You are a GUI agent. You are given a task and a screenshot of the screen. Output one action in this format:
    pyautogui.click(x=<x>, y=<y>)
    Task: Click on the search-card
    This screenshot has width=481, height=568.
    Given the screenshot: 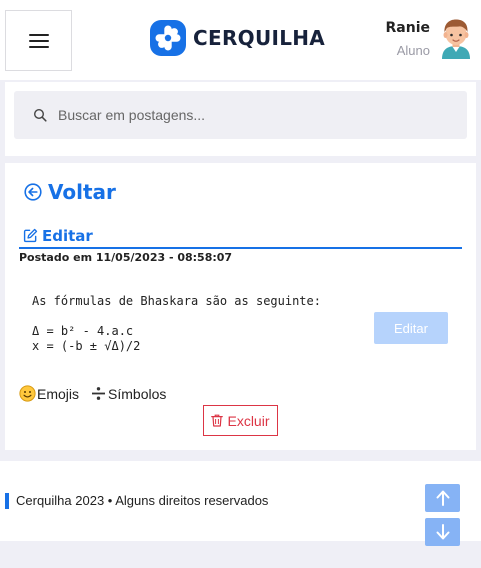 What is the action you would take?
    pyautogui.click(x=240, y=119)
    